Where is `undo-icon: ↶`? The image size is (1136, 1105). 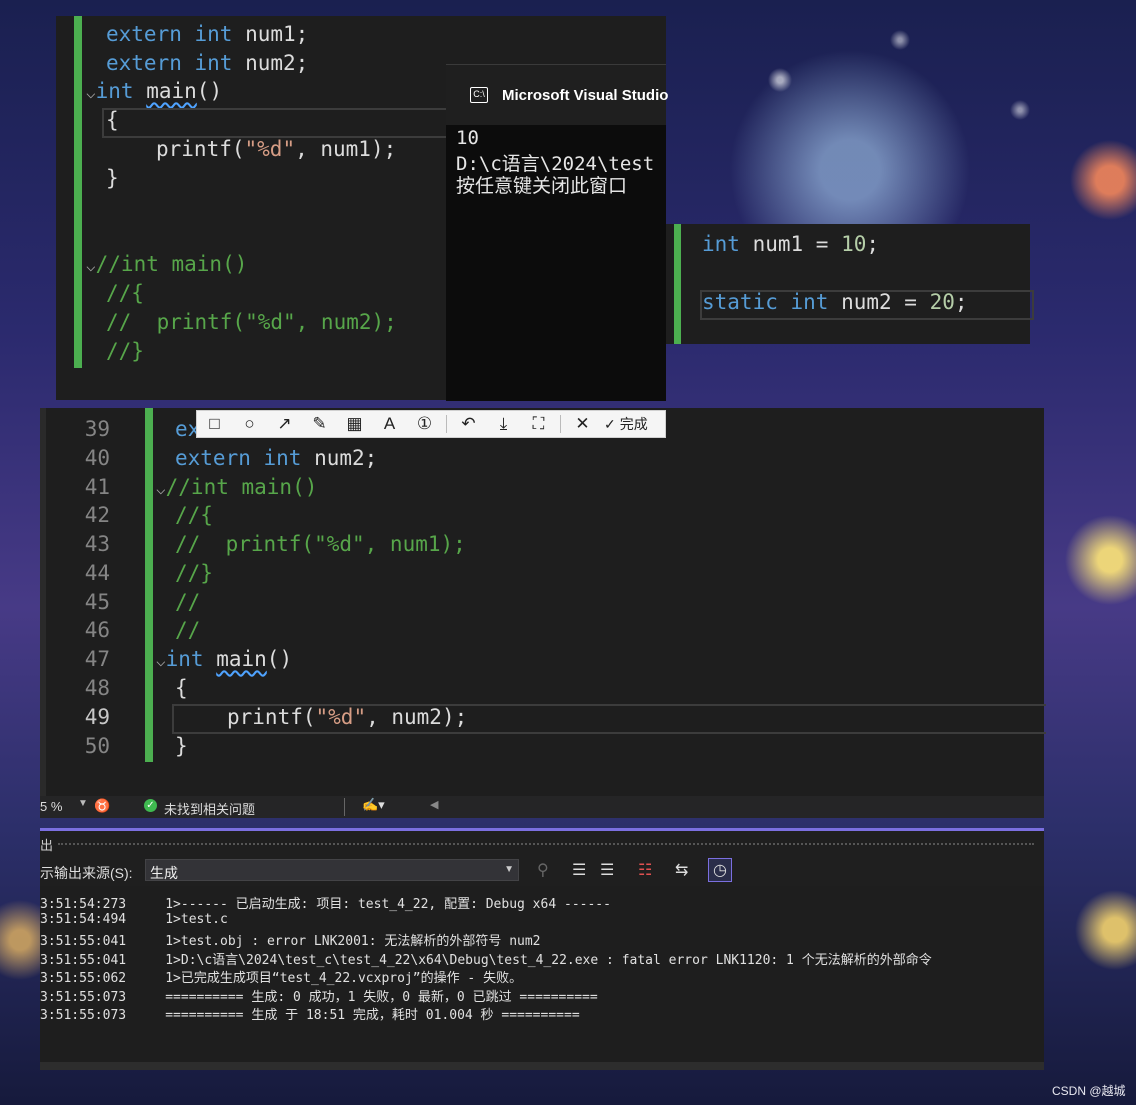 undo-icon: ↶ is located at coordinates (468, 424).